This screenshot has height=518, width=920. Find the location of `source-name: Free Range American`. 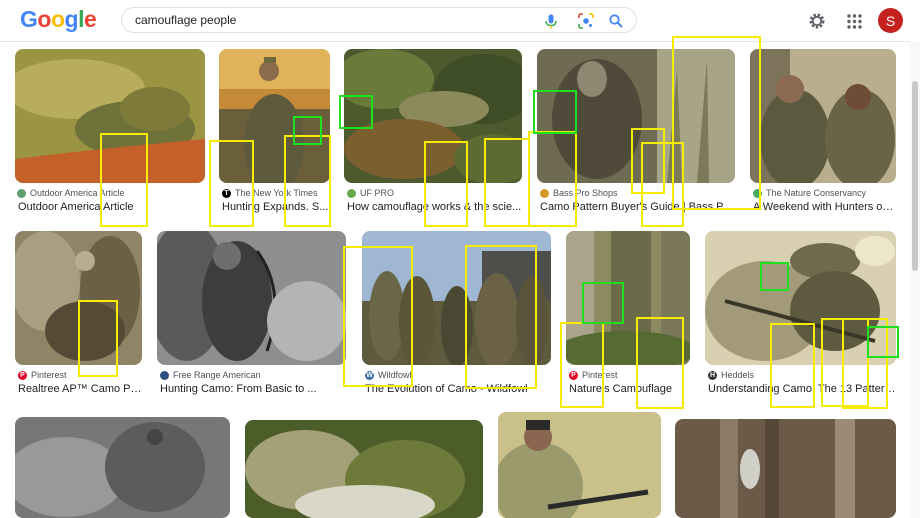

source-name: Free Range American is located at coordinates (217, 375).